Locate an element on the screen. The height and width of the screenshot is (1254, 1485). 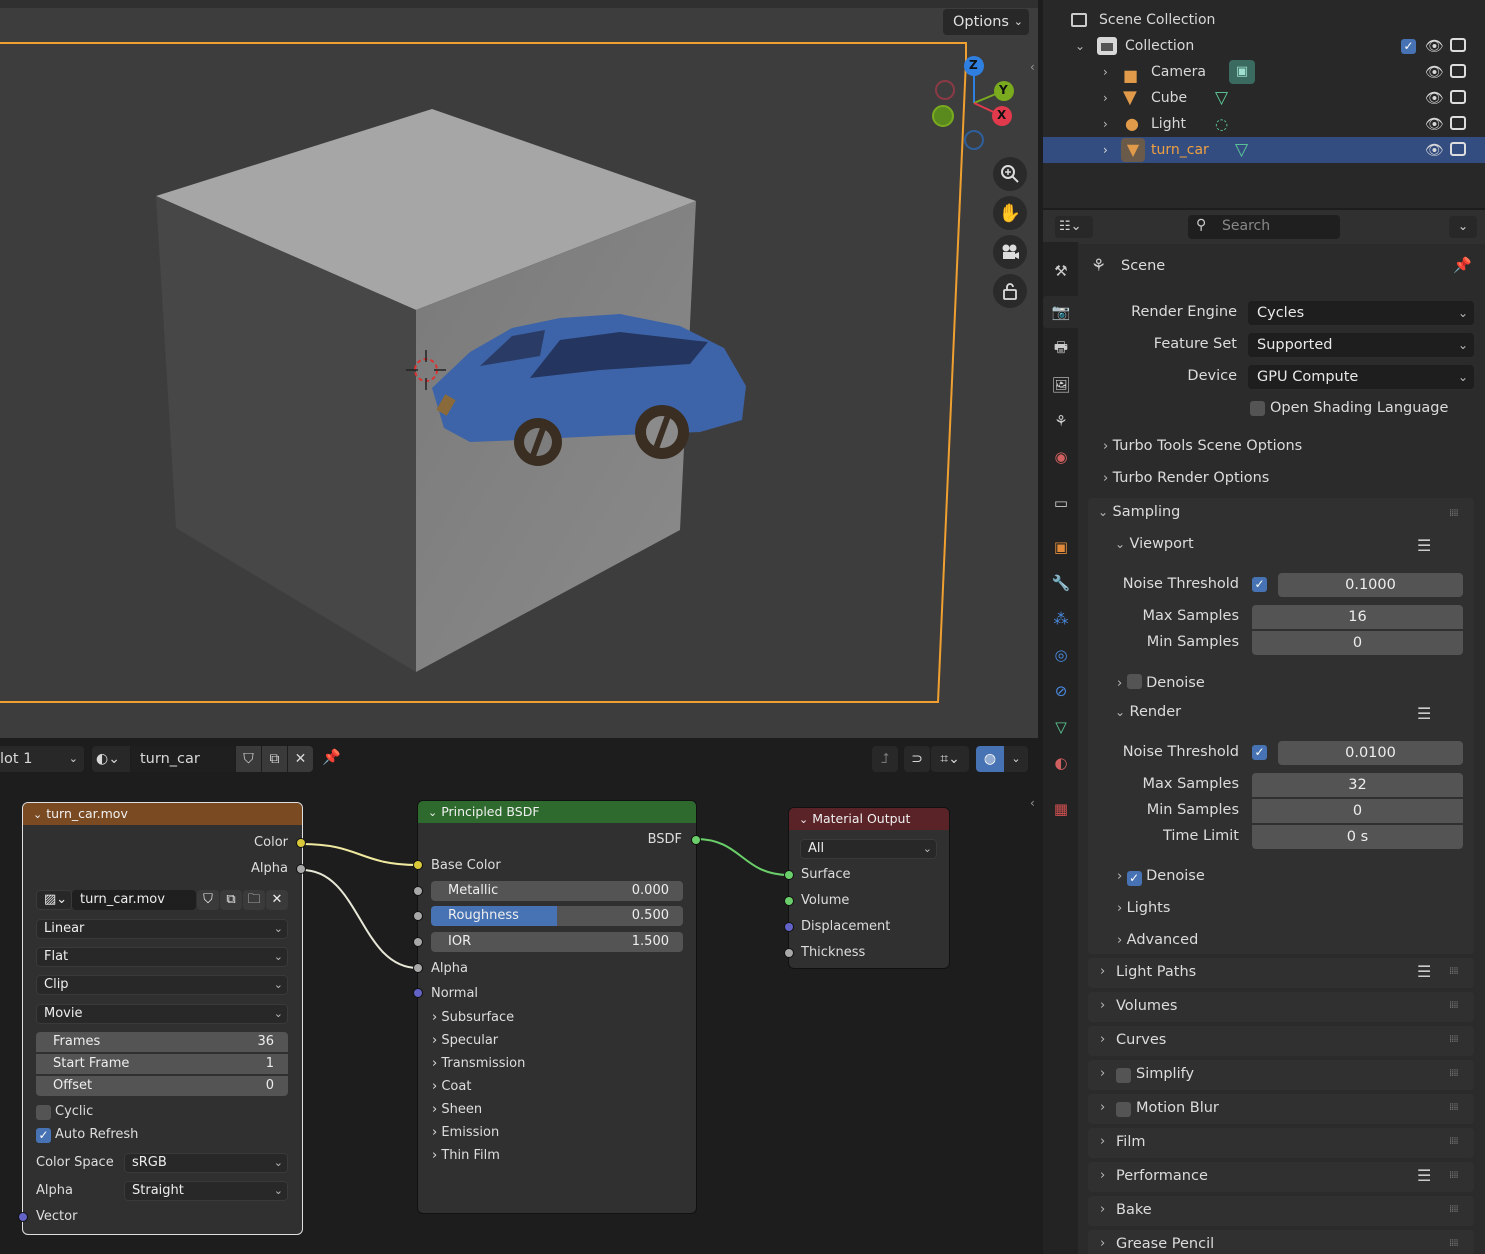
device-dropdown: GPU Compute ⌄ is located at coordinates (1361, 377).